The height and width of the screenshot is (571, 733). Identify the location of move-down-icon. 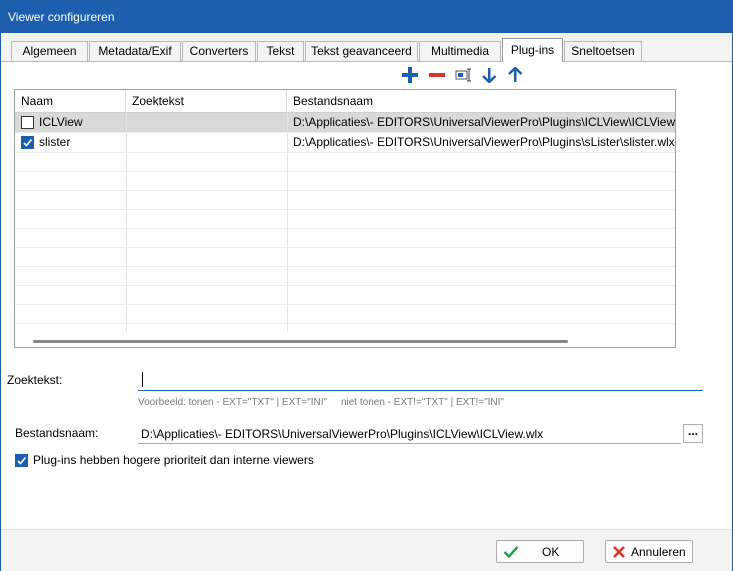
(489, 75).